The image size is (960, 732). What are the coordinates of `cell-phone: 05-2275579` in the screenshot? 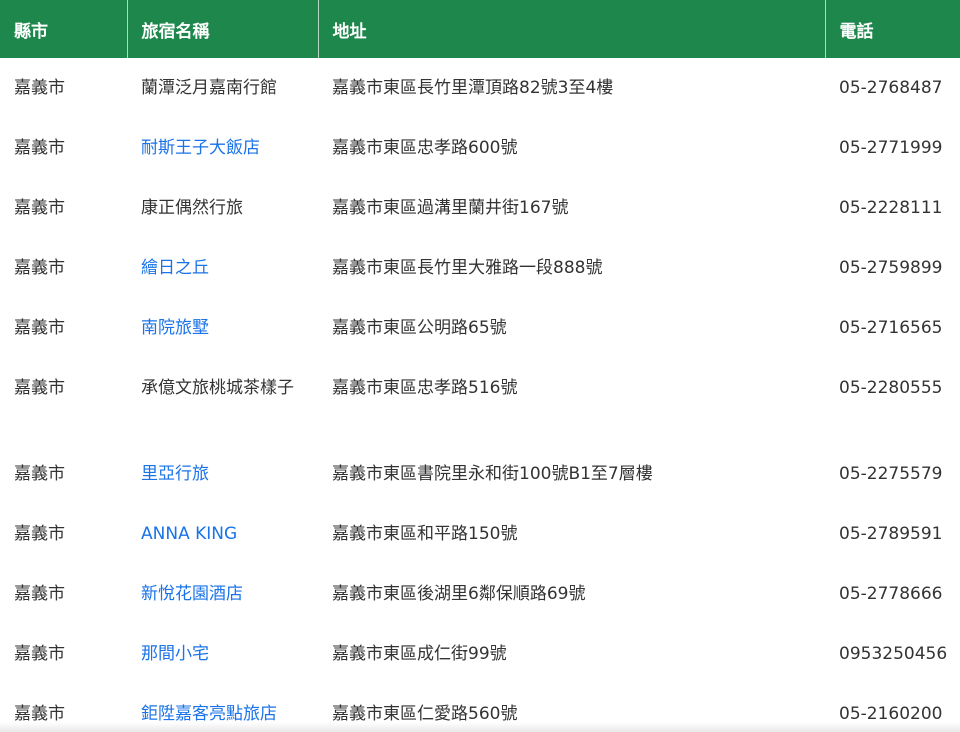 It's located at (891, 474).